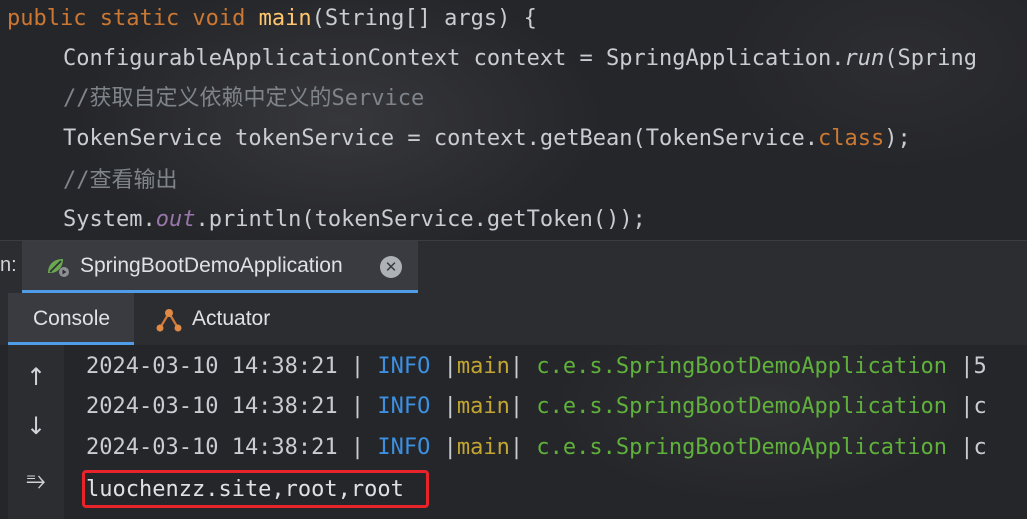 The width and height of the screenshot is (1027, 519). I want to click on code-text: System., so click(109, 219).